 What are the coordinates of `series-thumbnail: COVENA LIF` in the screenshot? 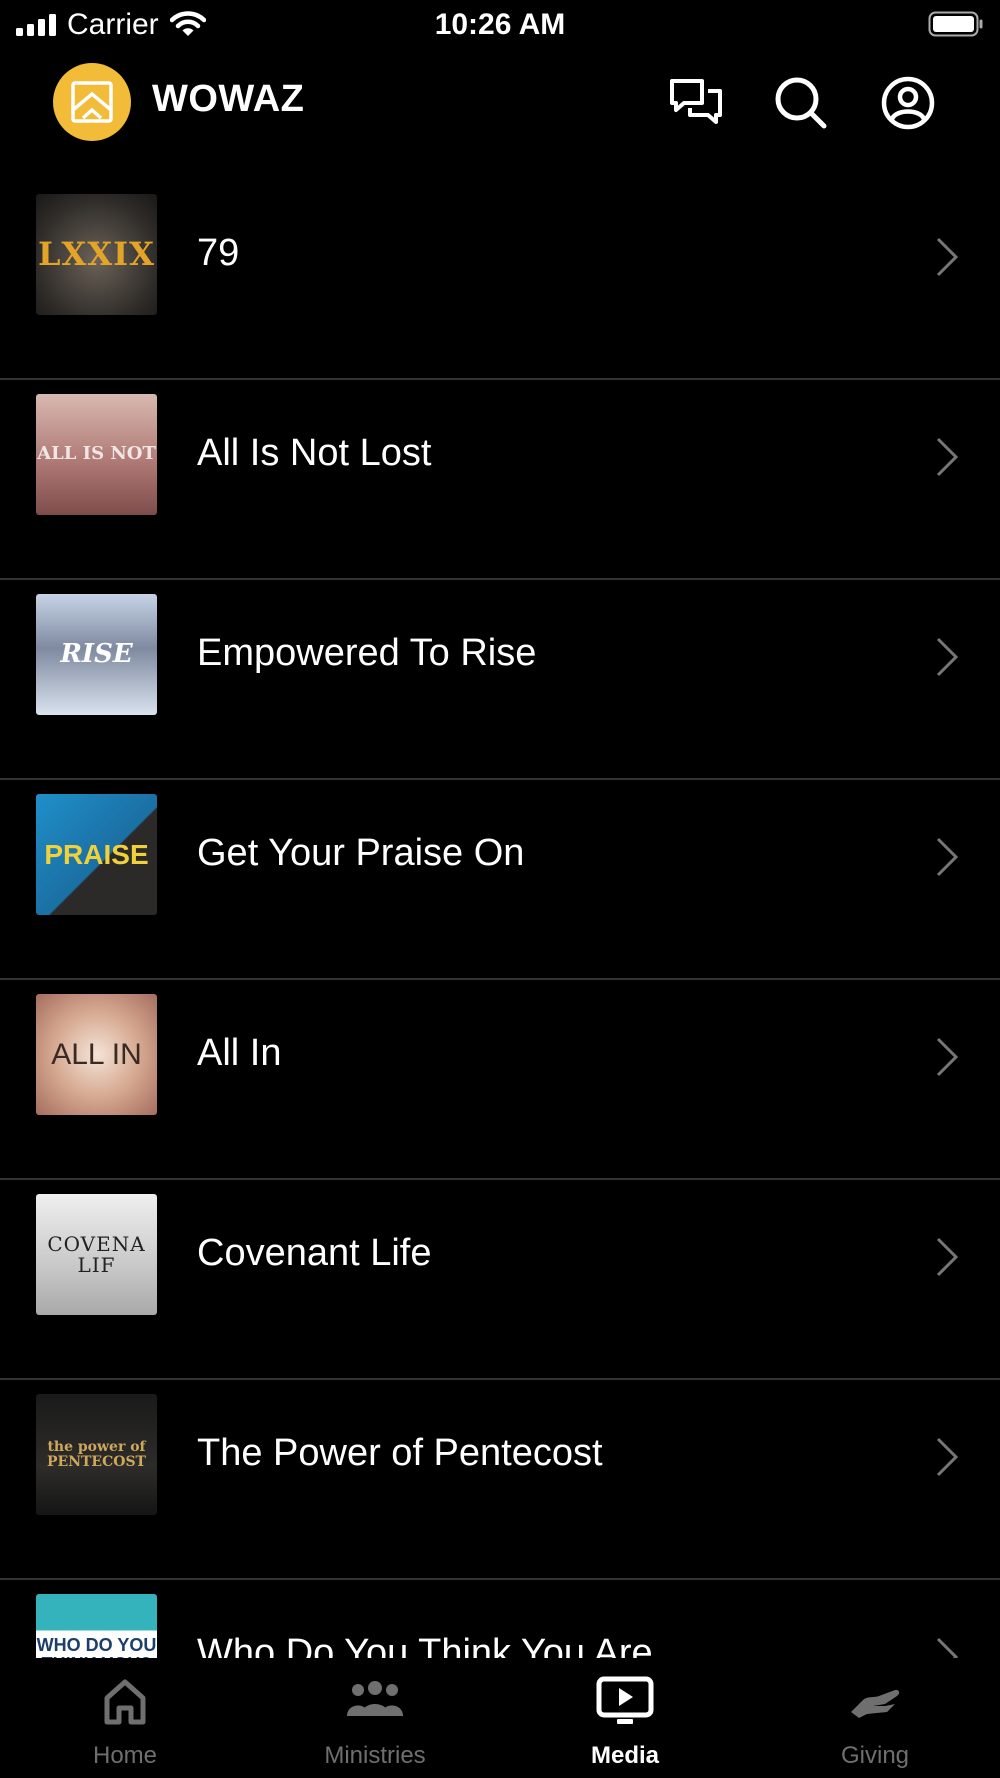 It's located at (96, 1254).